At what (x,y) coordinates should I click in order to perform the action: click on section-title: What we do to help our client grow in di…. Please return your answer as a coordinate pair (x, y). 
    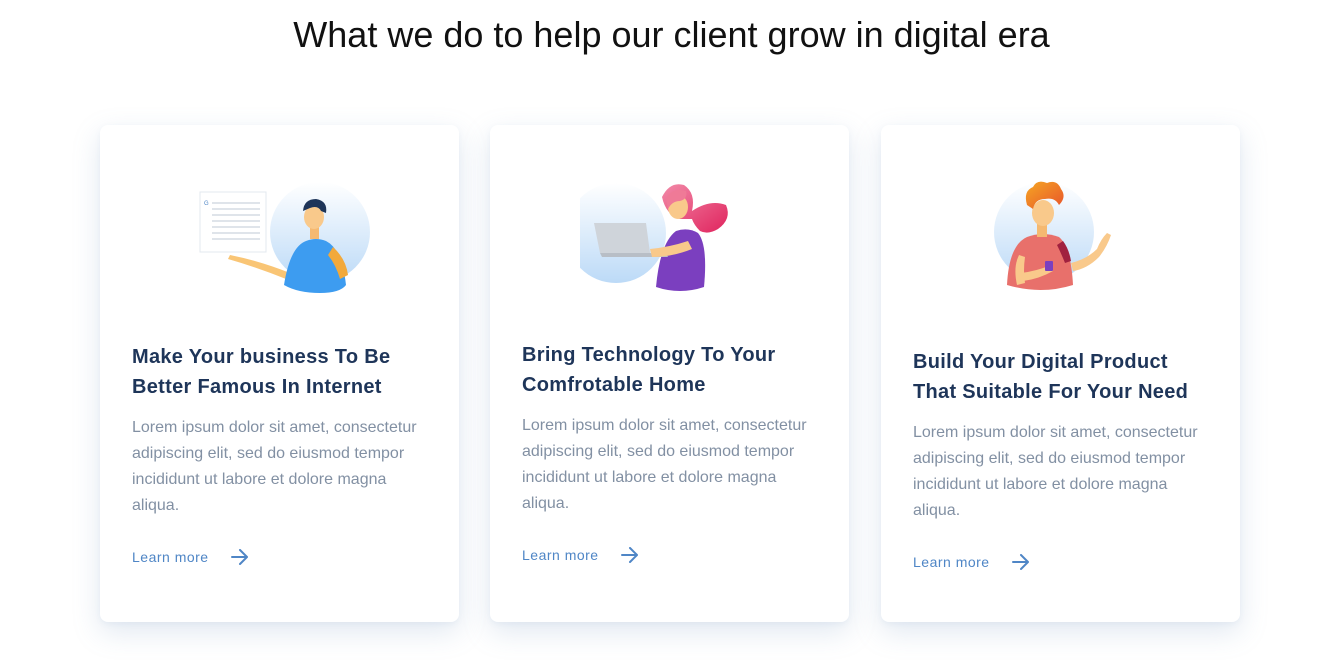
    Looking at the image, I should click on (671, 34).